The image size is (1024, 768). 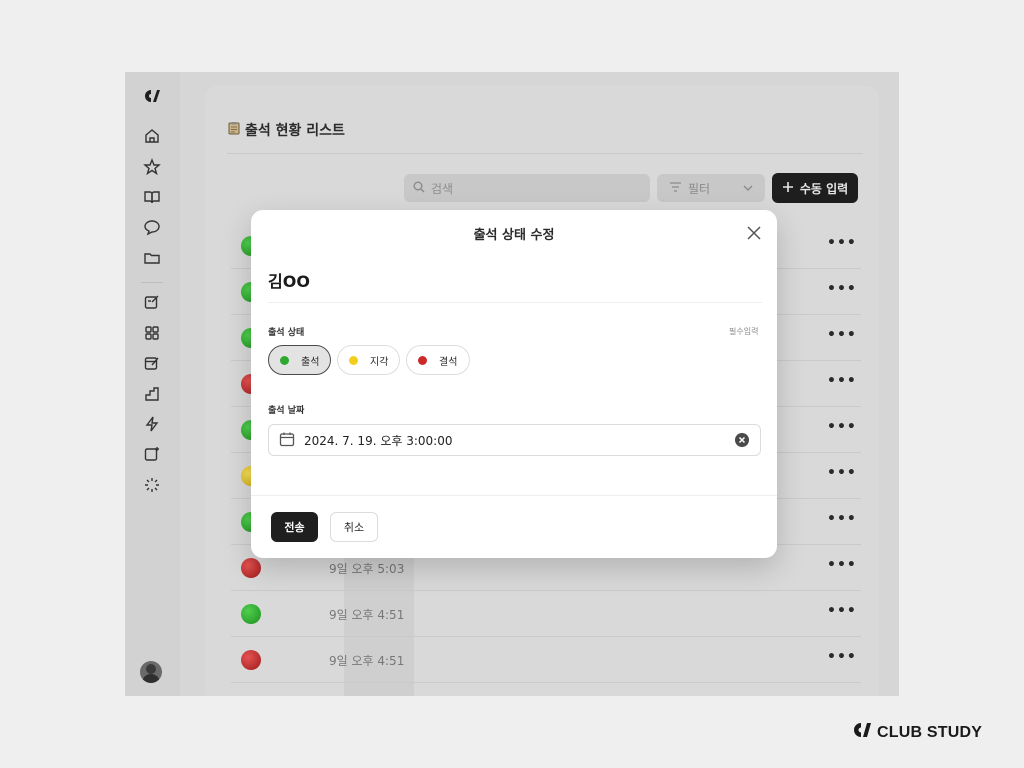 What do you see at coordinates (152, 282) in the screenshot?
I see `sidebar-divider` at bounding box center [152, 282].